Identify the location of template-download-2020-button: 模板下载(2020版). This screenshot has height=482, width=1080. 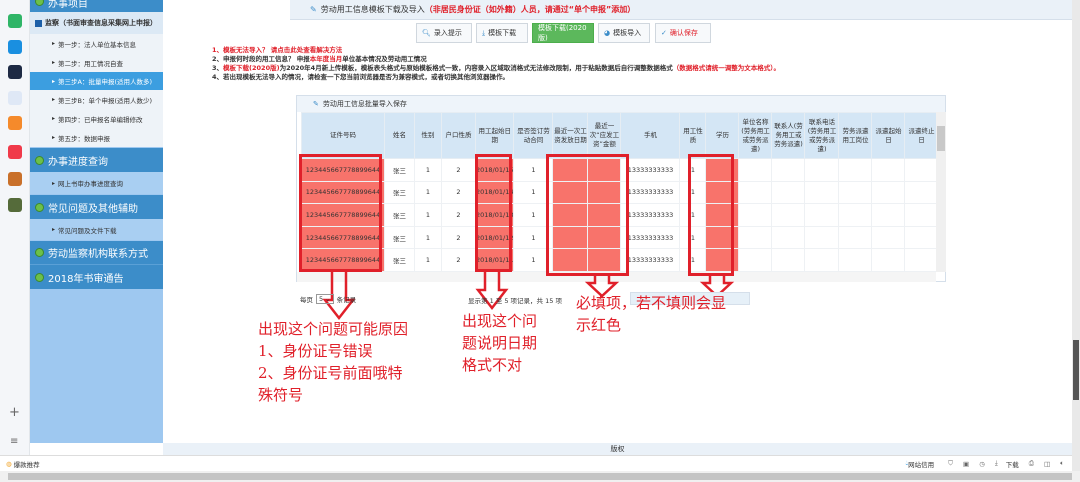
(563, 33).